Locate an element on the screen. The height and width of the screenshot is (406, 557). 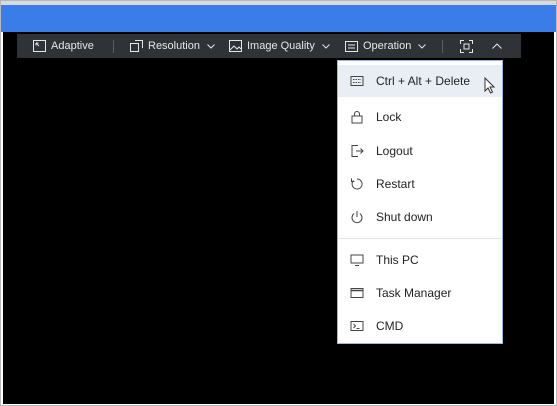
adaptive-button: Adaptive is located at coordinates (63, 46).